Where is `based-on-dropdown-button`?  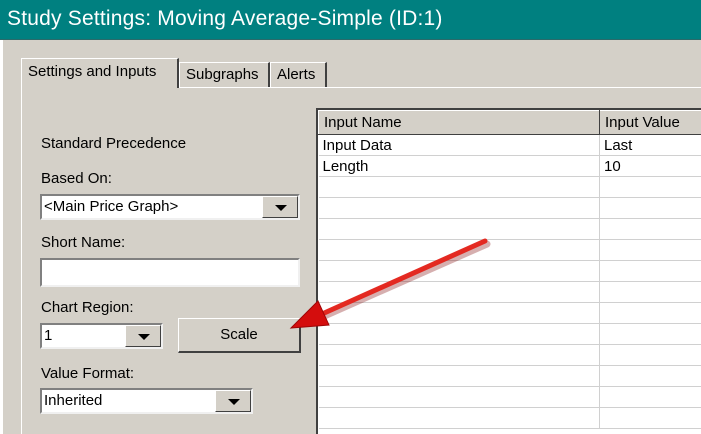
based-on-dropdown-button is located at coordinates (280, 207).